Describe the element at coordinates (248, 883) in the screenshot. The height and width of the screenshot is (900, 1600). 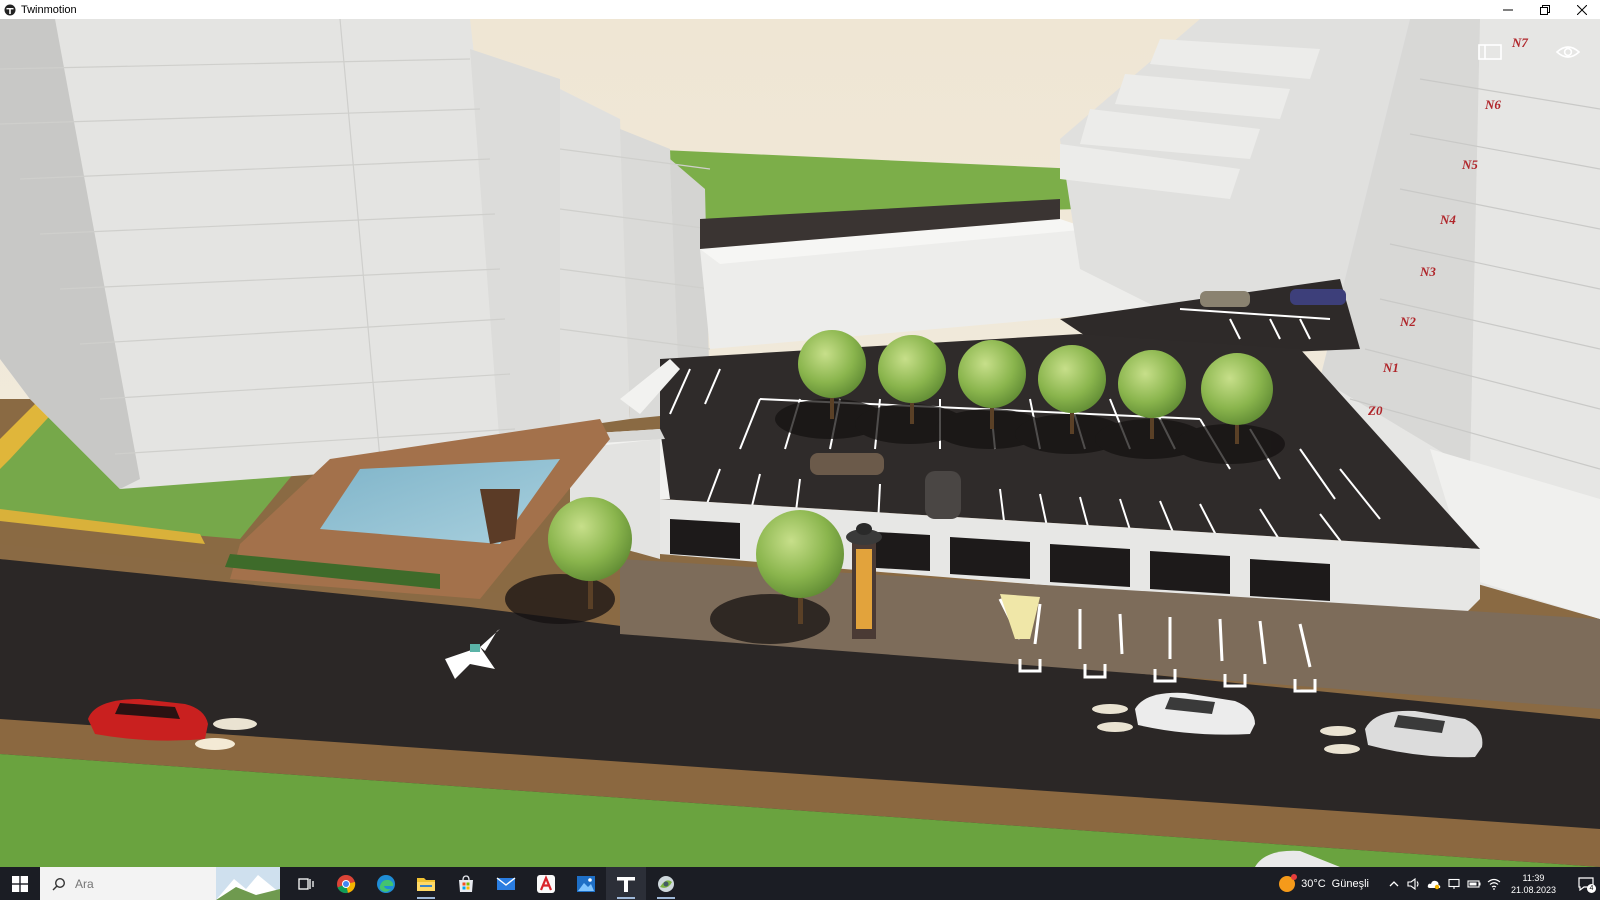
I see `search-highlight-art` at that location.